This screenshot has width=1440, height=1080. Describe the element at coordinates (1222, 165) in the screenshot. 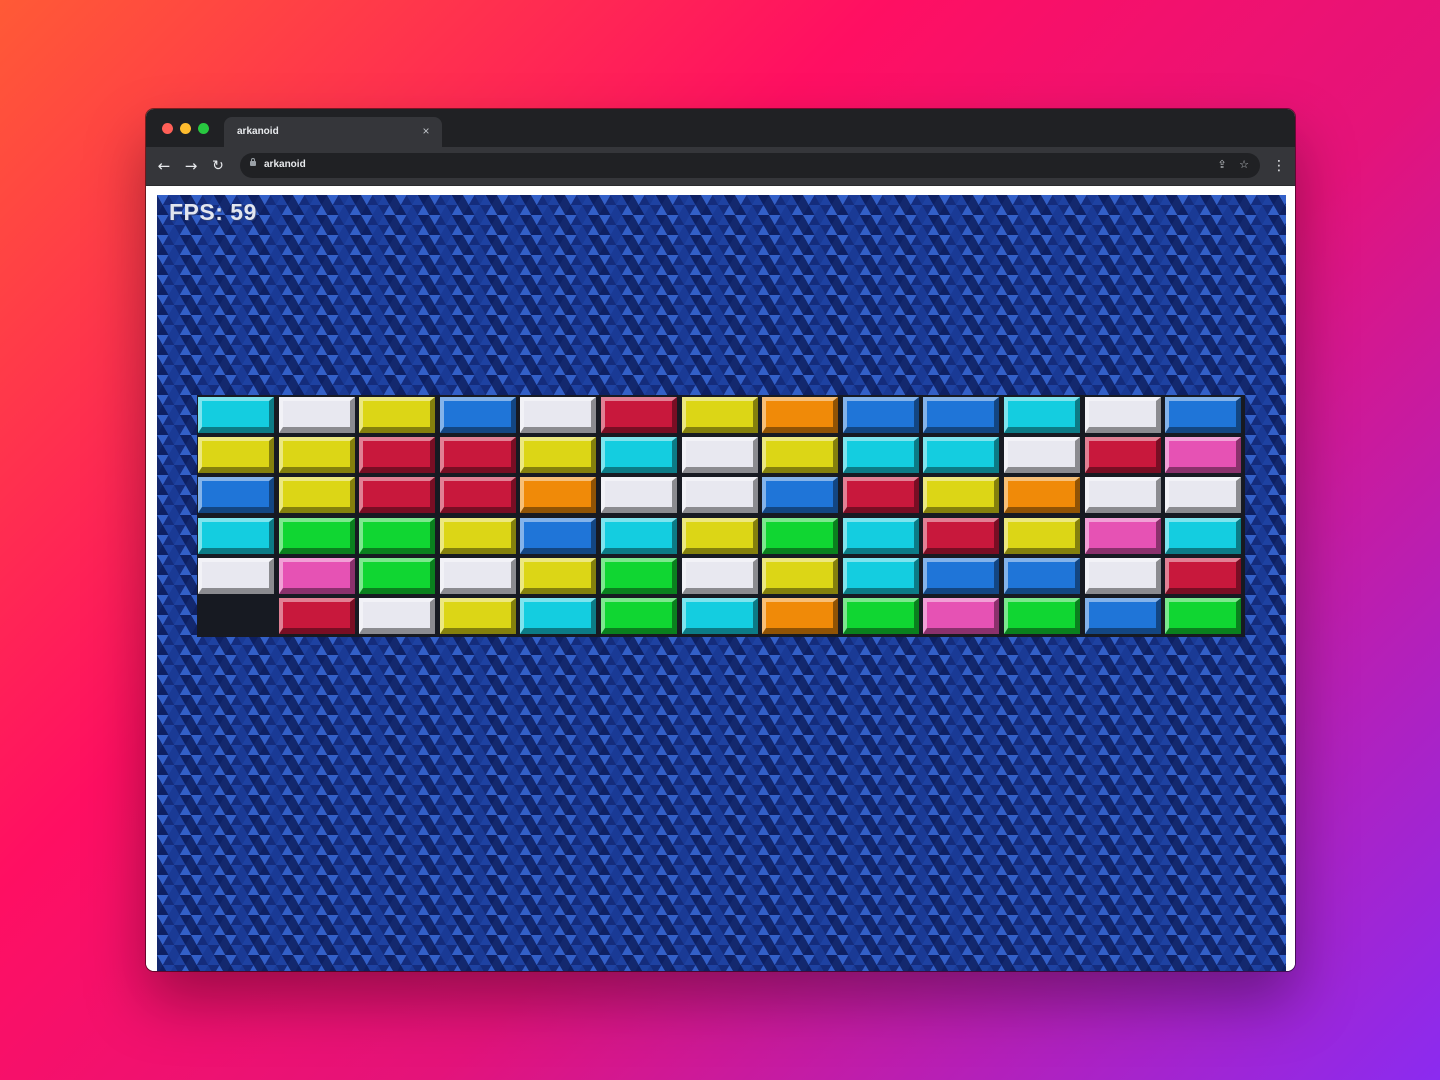

I see `share-icon: ⇪` at that location.